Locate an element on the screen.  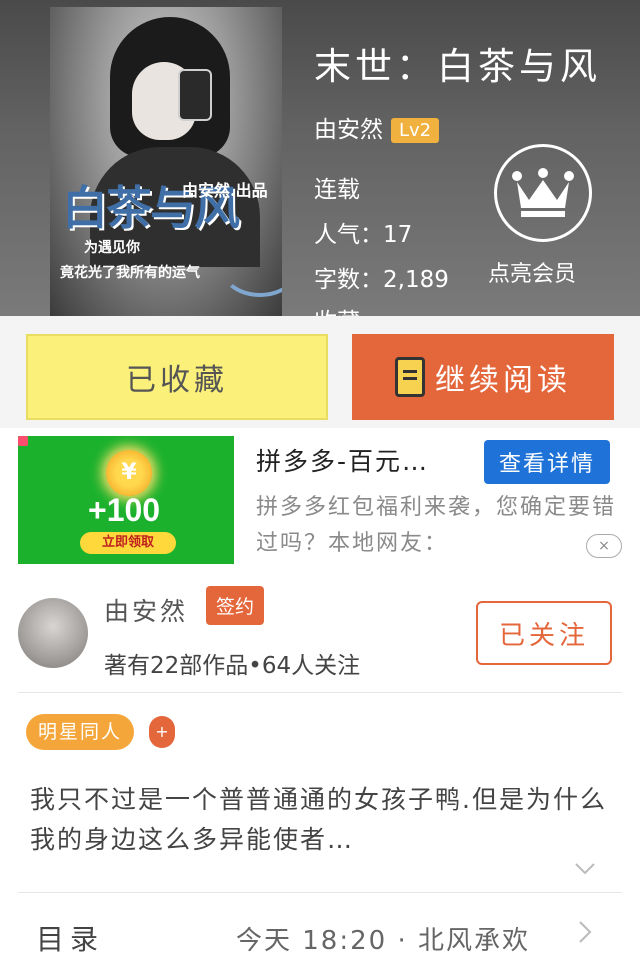
chevron-down-icon is located at coordinates (585, 869).